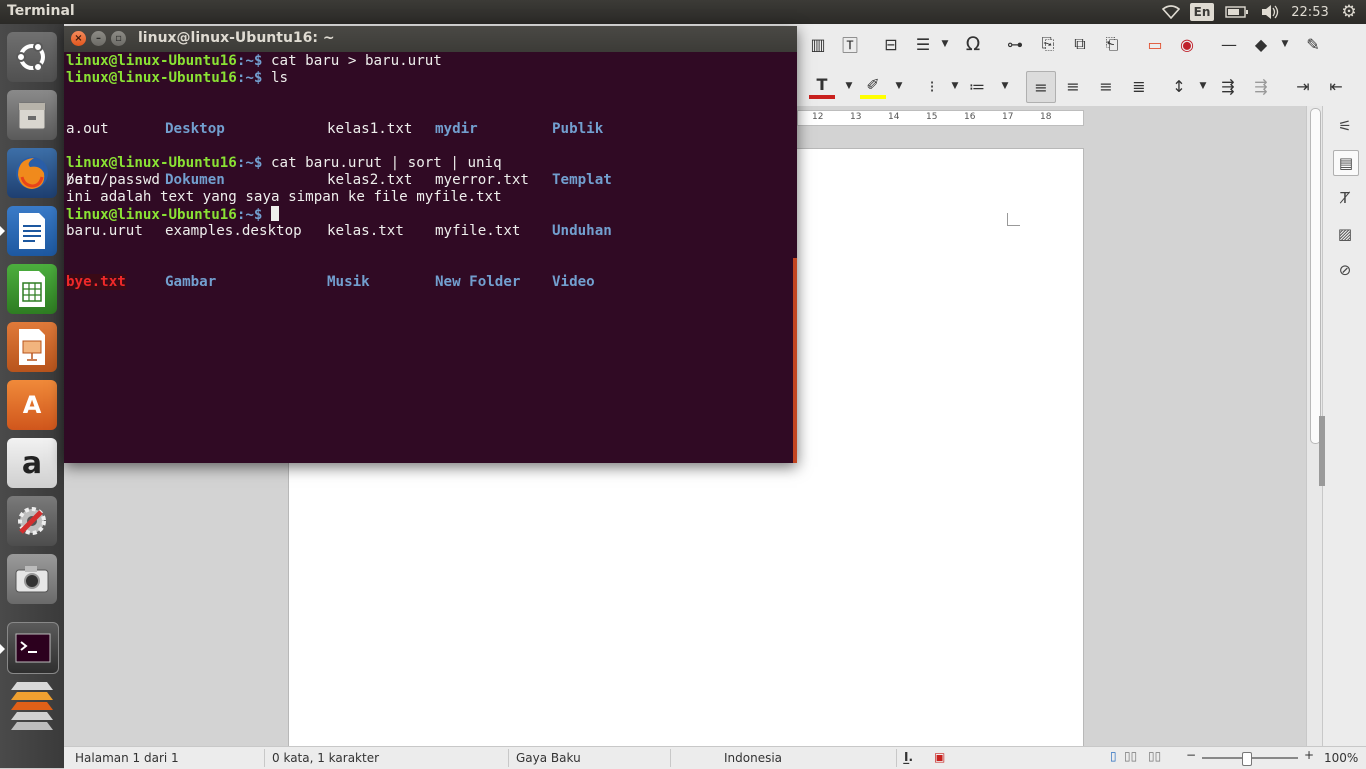 Image resolution: width=1366 pixels, height=769 pixels. I want to click on terminal-line: linux@linux-Ubuntu16:~$ ls, so click(177, 78).